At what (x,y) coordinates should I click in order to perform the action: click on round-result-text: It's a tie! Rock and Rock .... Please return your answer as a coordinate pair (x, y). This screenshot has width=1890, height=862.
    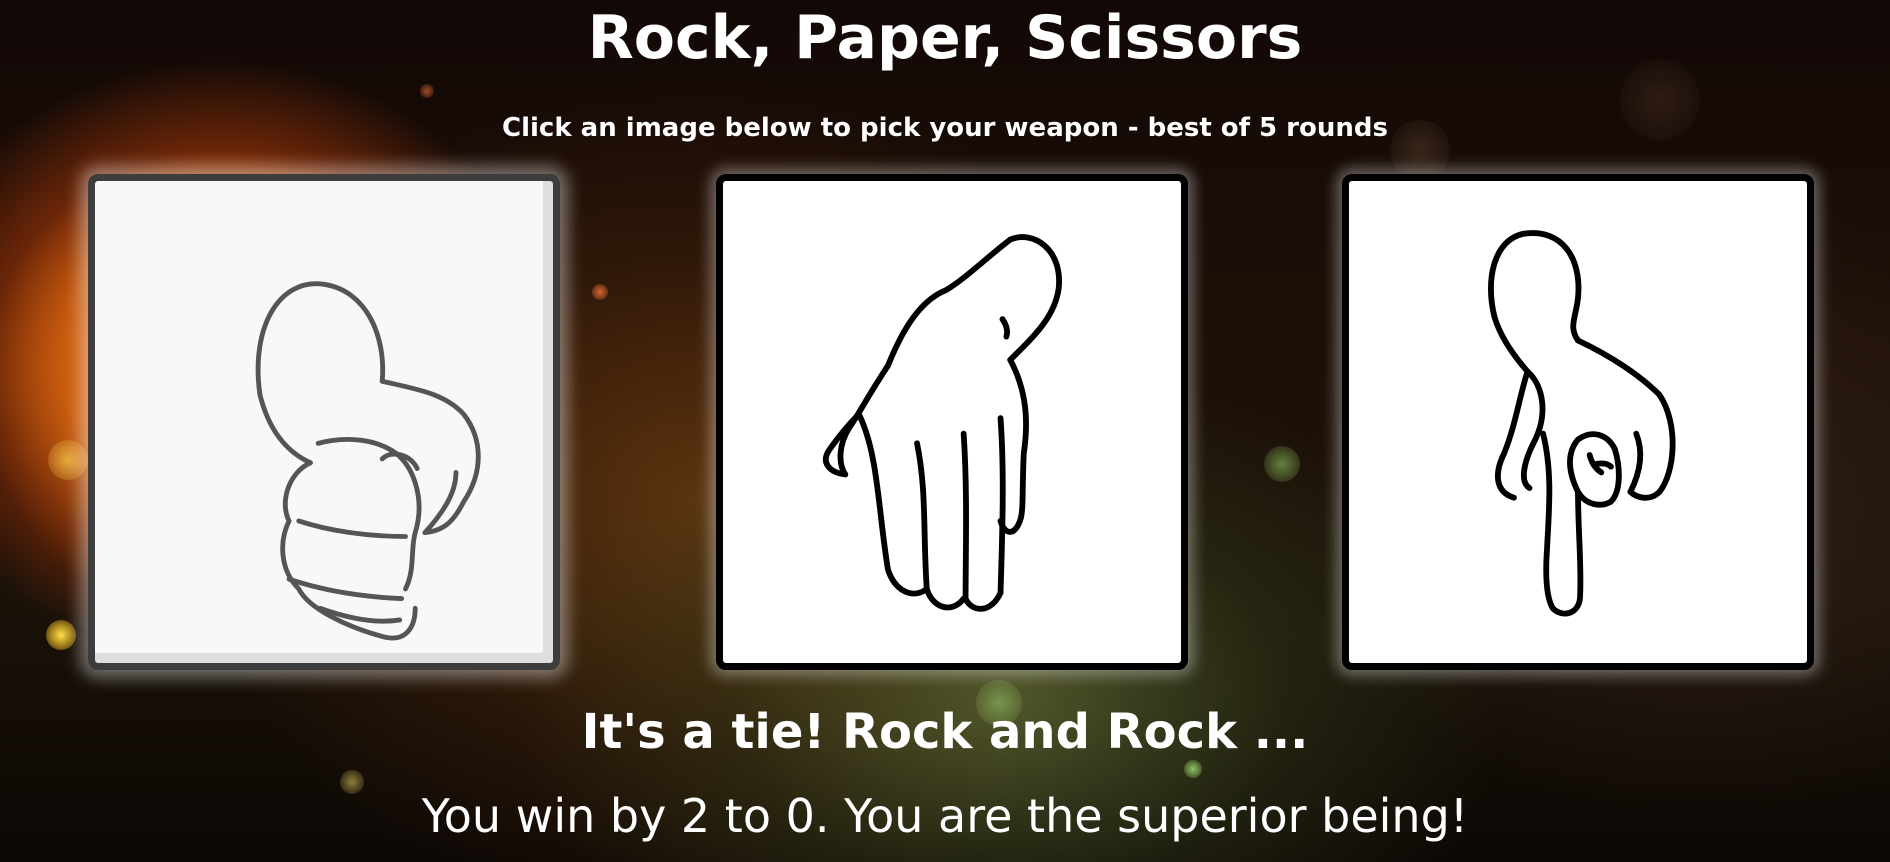
    Looking at the image, I should click on (945, 732).